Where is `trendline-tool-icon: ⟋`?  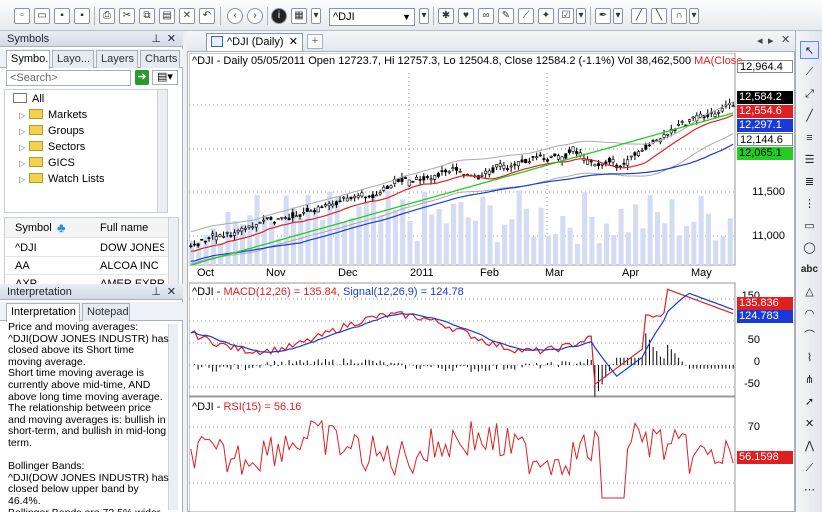 trendline-tool-icon: ⟋ is located at coordinates (809, 72).